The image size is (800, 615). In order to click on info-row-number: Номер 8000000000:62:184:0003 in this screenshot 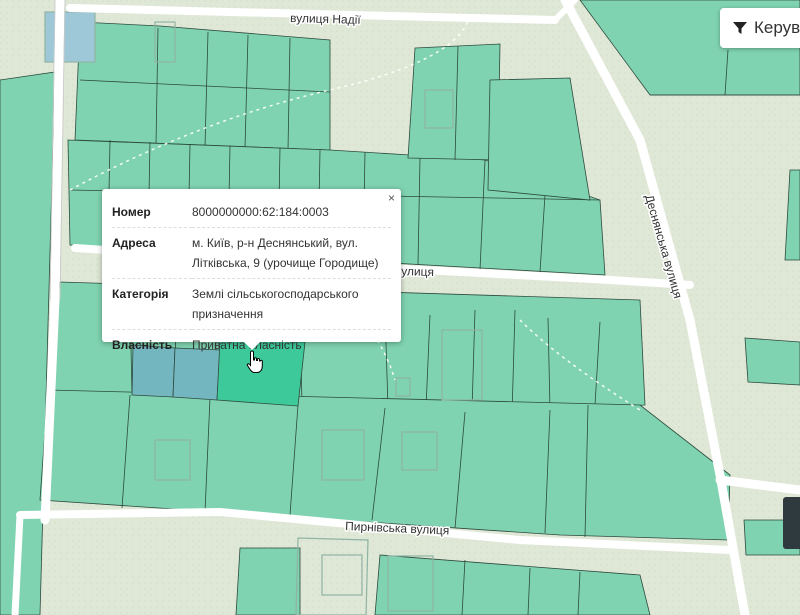, I will do `click(251, 212)`.